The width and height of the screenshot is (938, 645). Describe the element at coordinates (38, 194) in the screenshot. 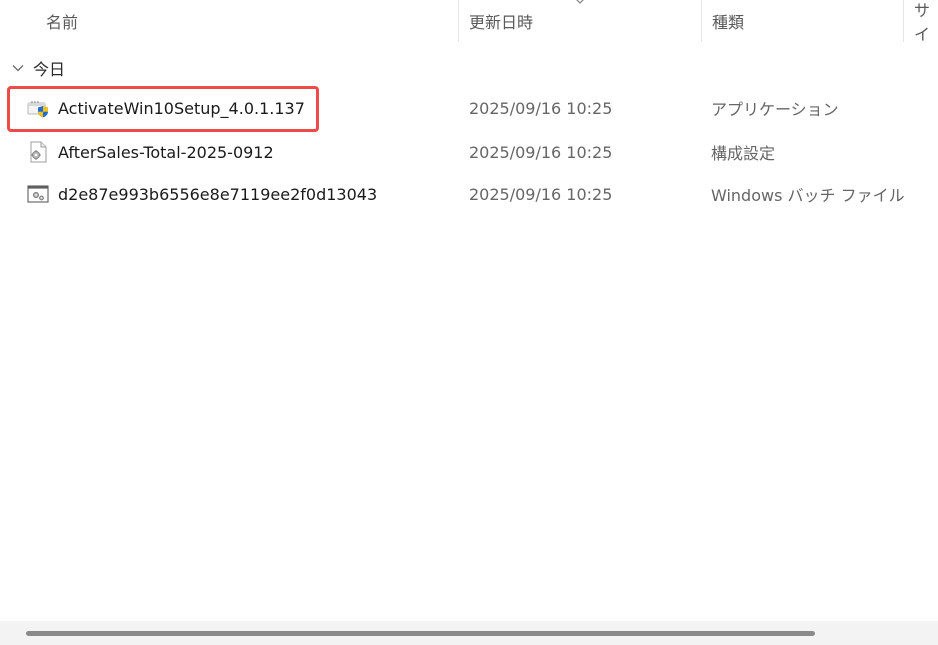

I see `batch-file-icon` at that location.